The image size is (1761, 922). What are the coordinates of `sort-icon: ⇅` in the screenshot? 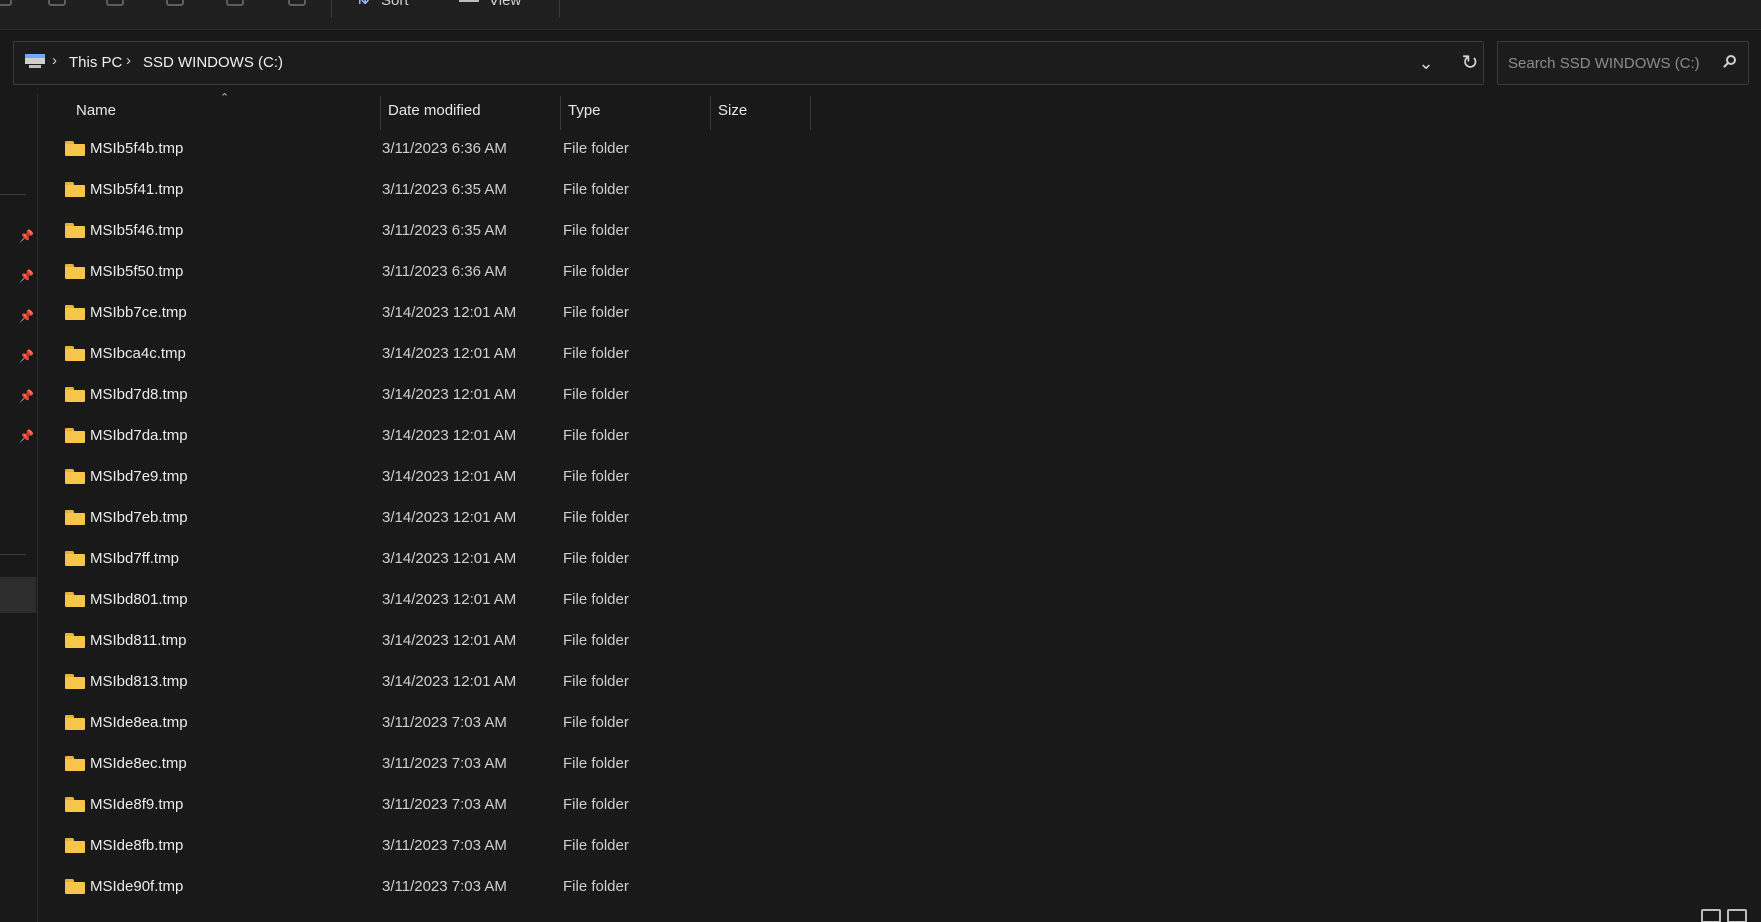 It's located at (362, 4).